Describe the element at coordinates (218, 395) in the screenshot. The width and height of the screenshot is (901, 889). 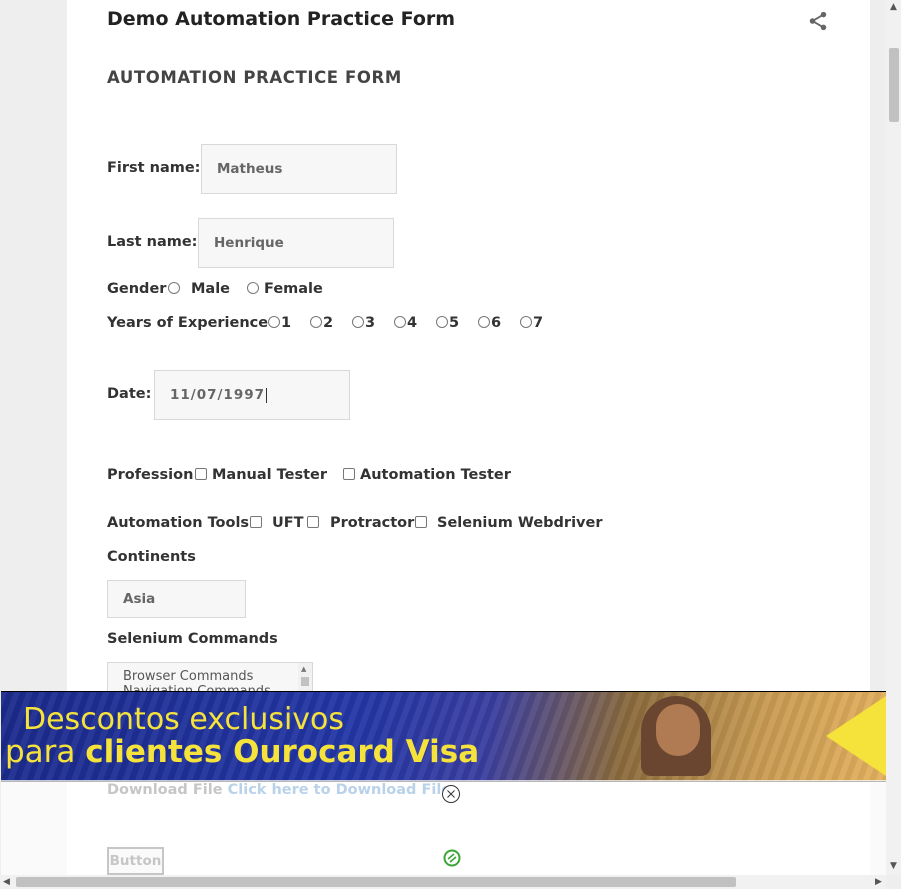
I see `date-value: 11/07/1997` at that location.